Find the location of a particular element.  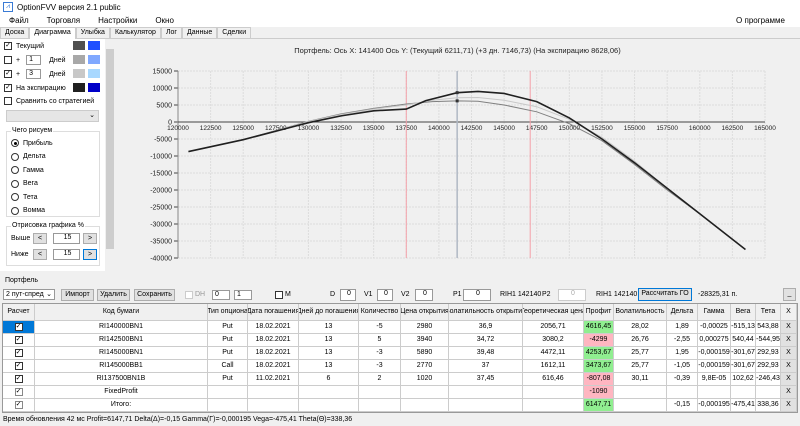

menu-about: О программе is located at coordinates (760, 20).